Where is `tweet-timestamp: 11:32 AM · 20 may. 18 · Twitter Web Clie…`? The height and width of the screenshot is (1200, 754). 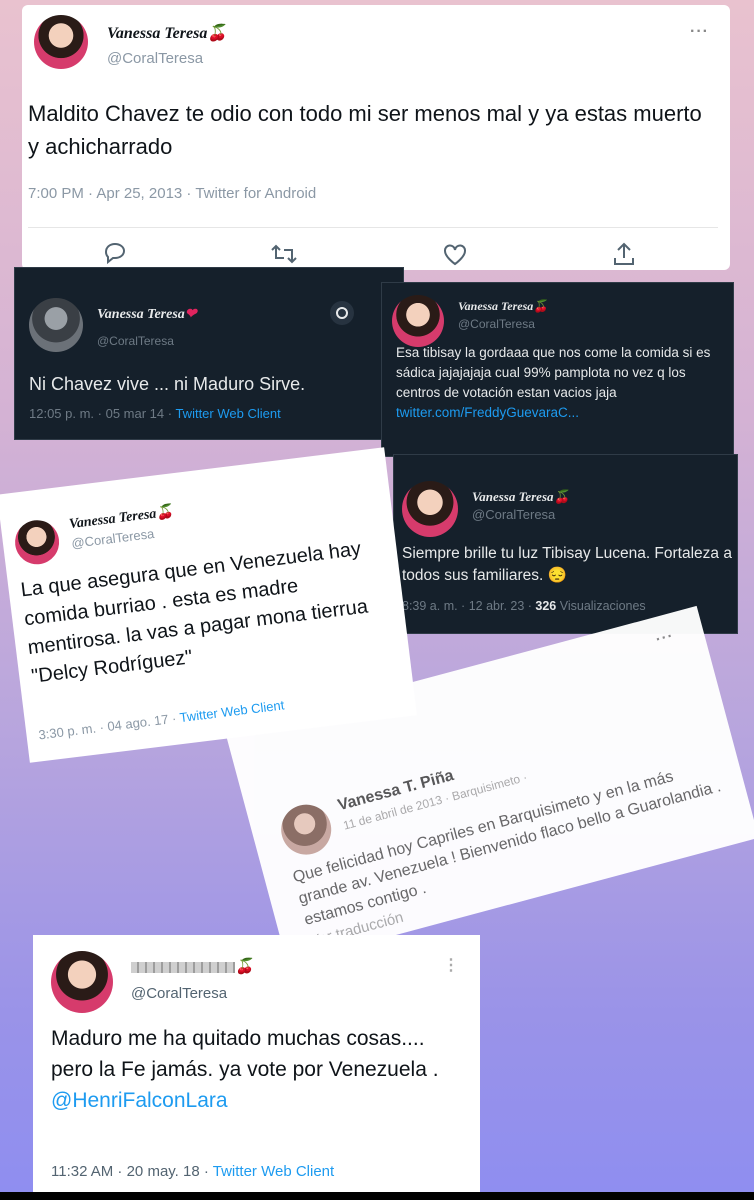 tweet-timestamp: 11:32 AM · 20 may. 18 · Twitter Web Clie… is located at coordinates (192, 1171).